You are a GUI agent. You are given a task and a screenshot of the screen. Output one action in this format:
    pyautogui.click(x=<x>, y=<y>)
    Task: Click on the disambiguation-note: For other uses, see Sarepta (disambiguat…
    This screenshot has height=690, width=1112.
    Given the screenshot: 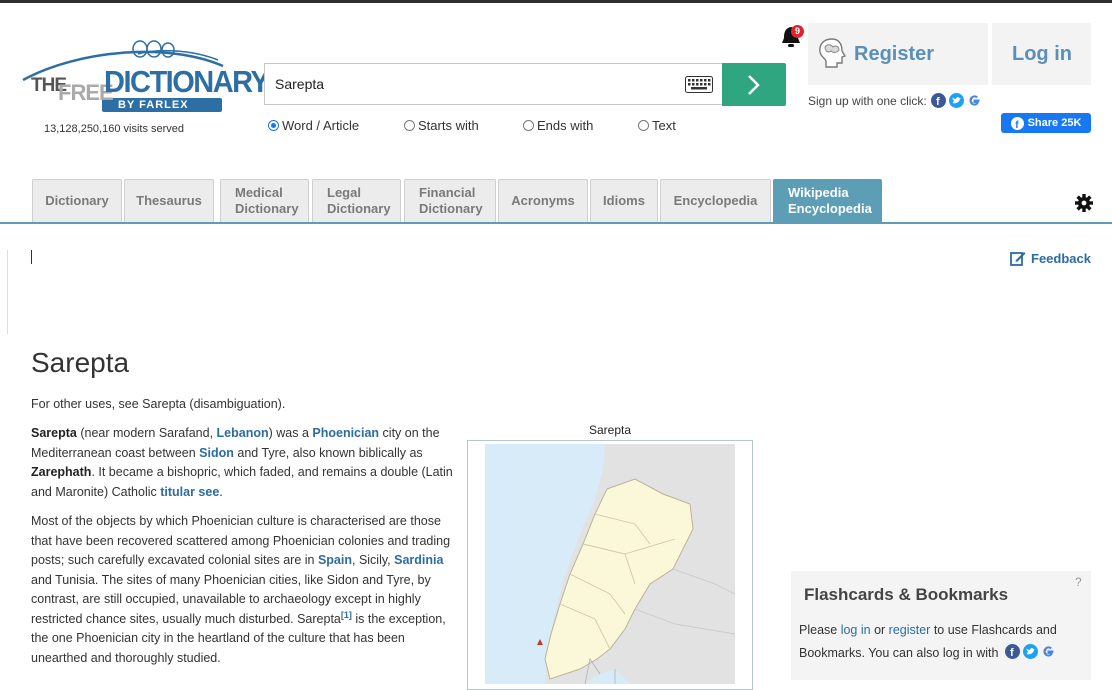 What is the action you would take?
    pyautogui.click(x=158, y=404)
    